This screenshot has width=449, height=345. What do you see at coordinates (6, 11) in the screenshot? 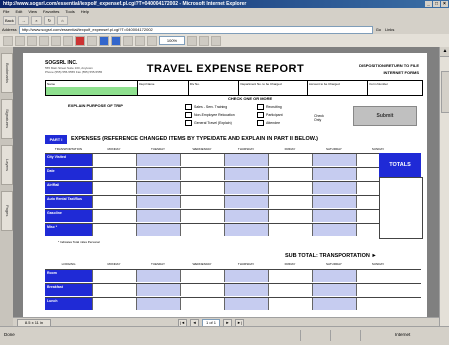
I see `menu-file: File` at bounding box center [6, 11].